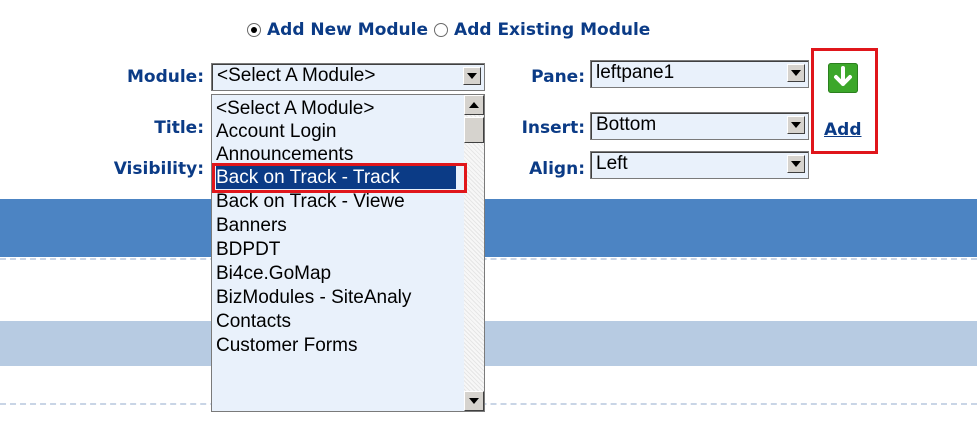  I want to click on radio-add-new, so click(254, 30).